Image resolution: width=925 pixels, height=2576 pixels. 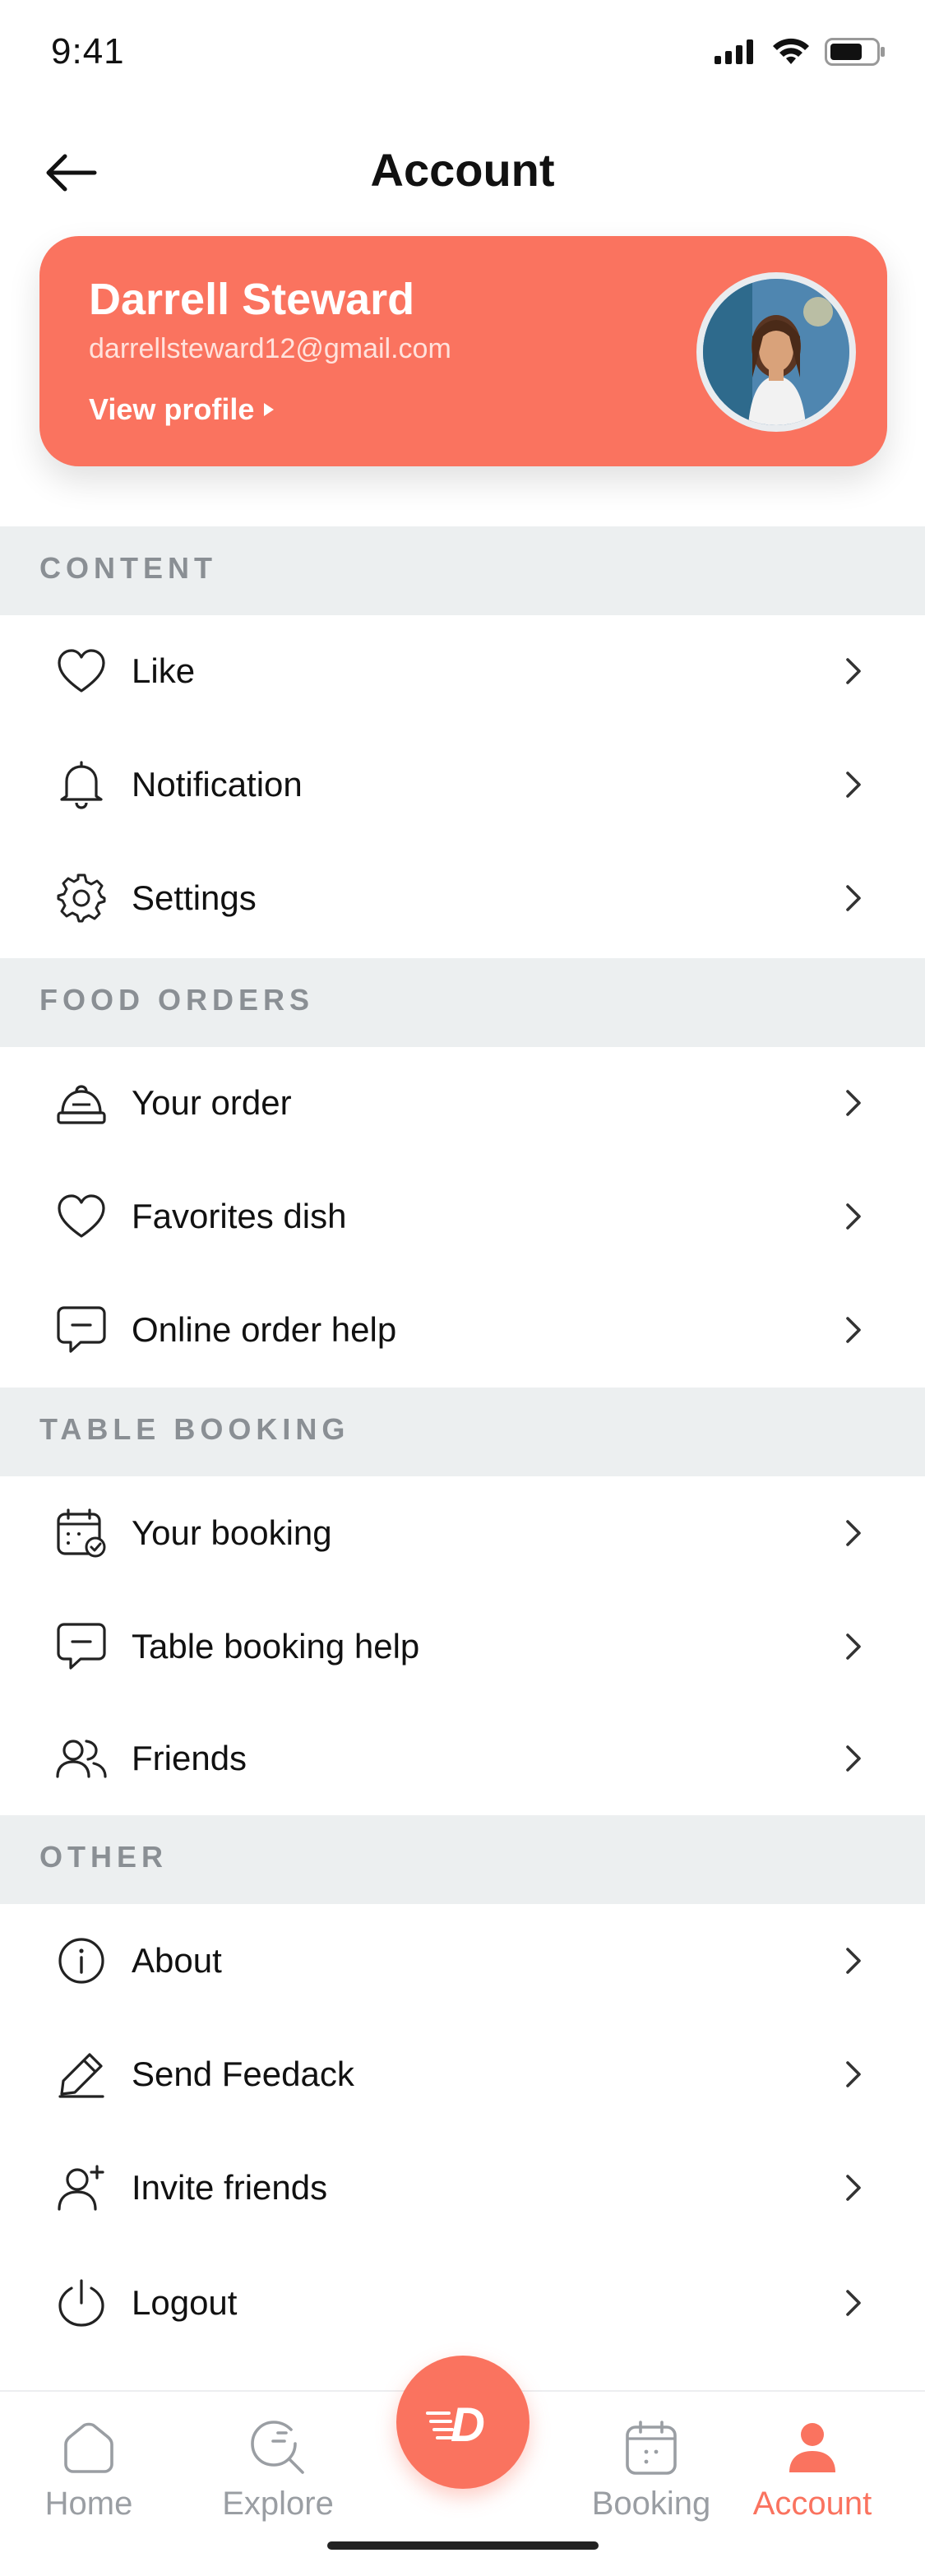 What do you see at coordinates (855, 52) in the screenshot?
I see `battery-icon` at bounding box center [855, 52].